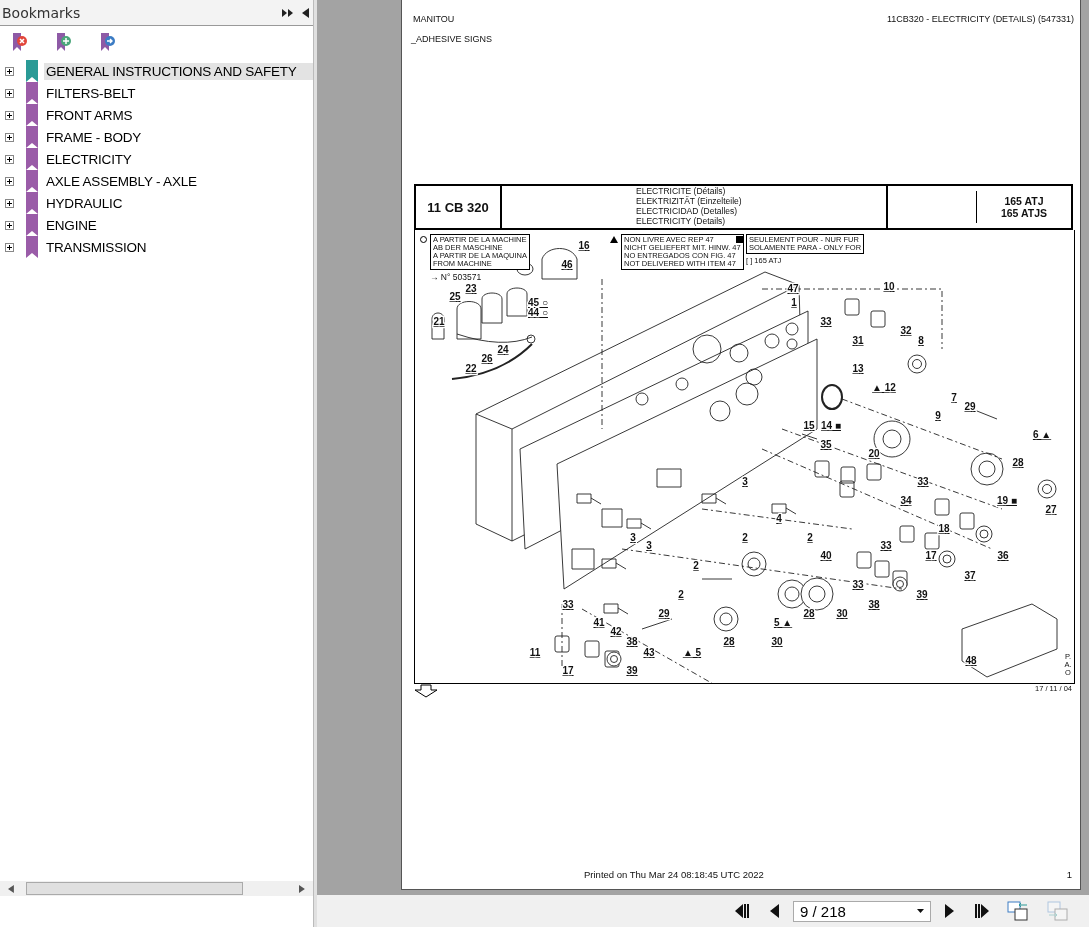  I want to click on callout-number: 43, so click(649, 652).